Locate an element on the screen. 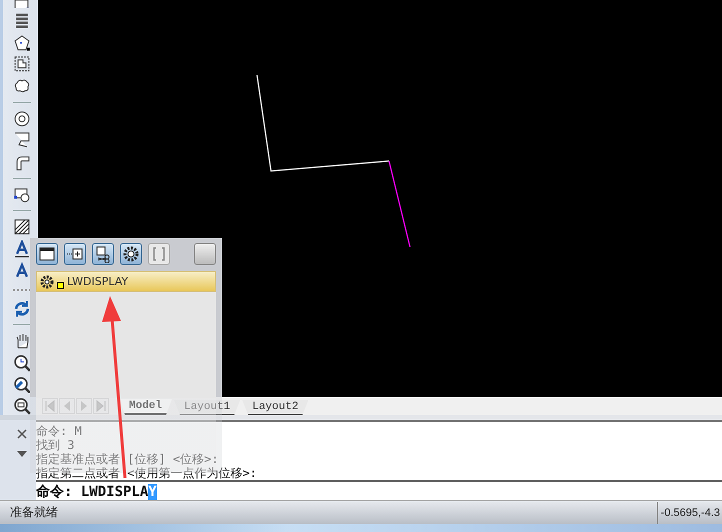  suggestion-item: LWDISPLAY is located at coordinates (126, 281).